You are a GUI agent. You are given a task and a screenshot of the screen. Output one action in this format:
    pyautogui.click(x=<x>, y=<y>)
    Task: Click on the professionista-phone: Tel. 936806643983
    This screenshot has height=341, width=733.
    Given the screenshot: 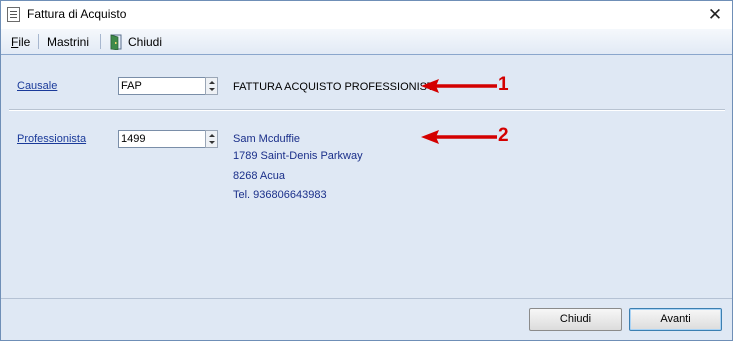 What is the action you would take?
    pyautogui.click(x=280, y=195)
    